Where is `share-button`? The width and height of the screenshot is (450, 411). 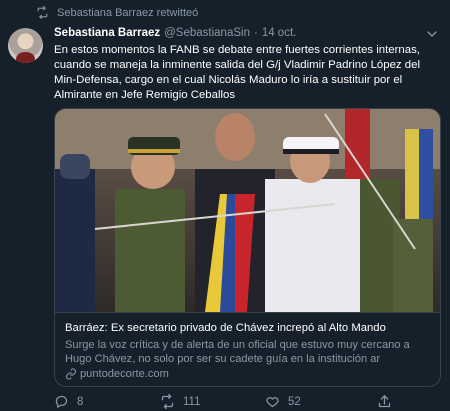 share-button is located at coordinates (388, 401).